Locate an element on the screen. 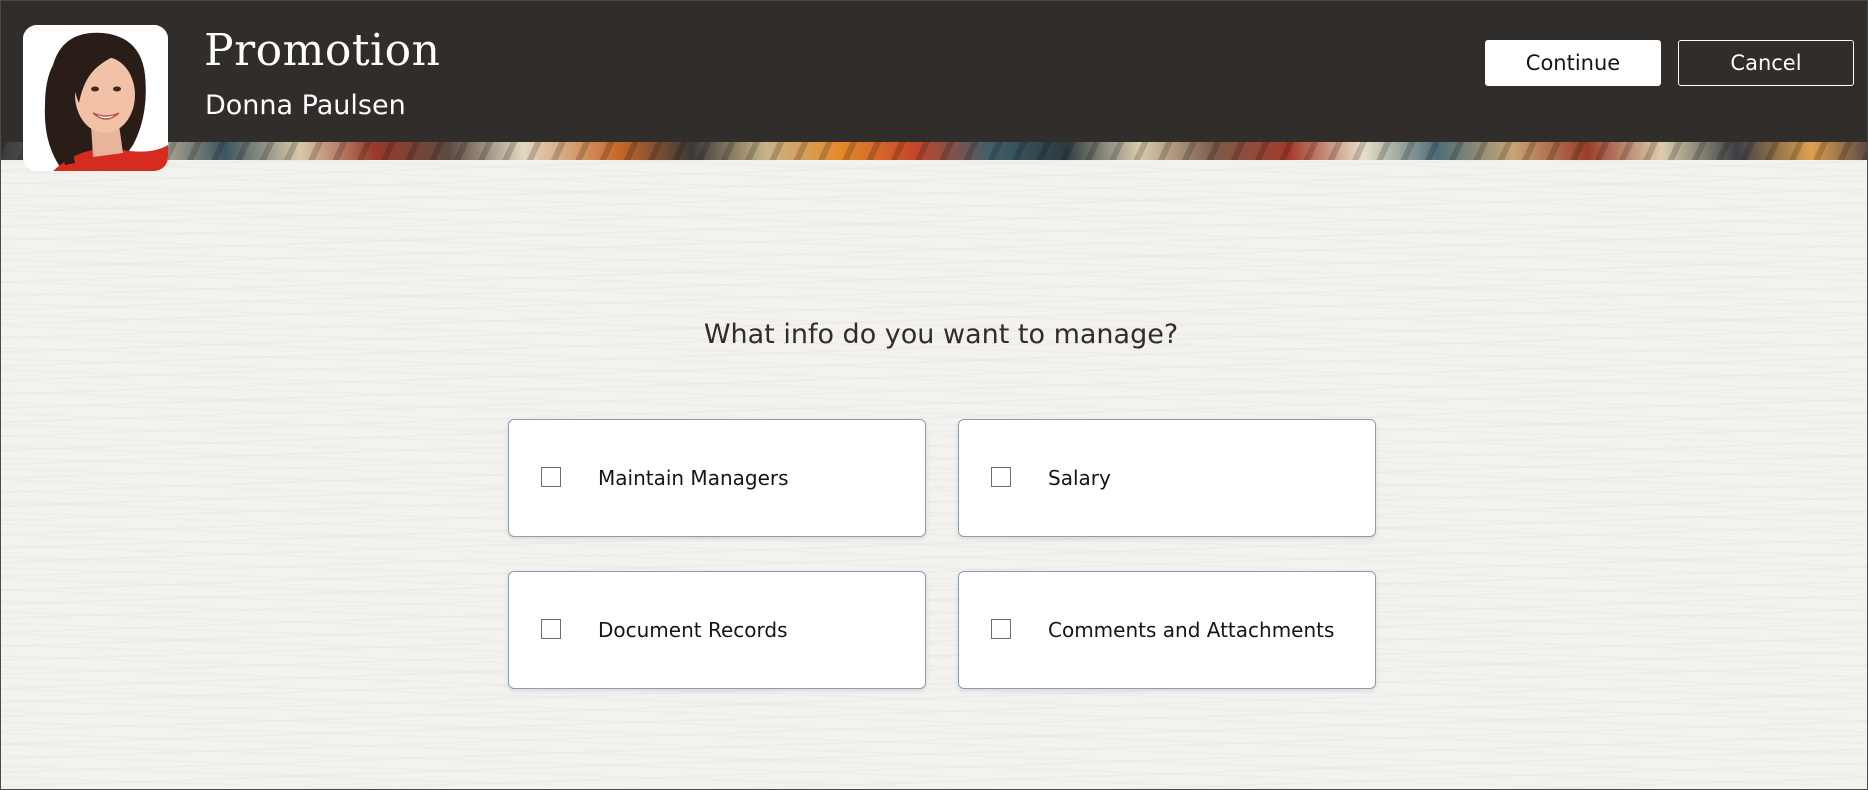 The width and height of the screenshot is (1868, 790). cancel-button-label: Cancel is located at coordinates (1766, 63).